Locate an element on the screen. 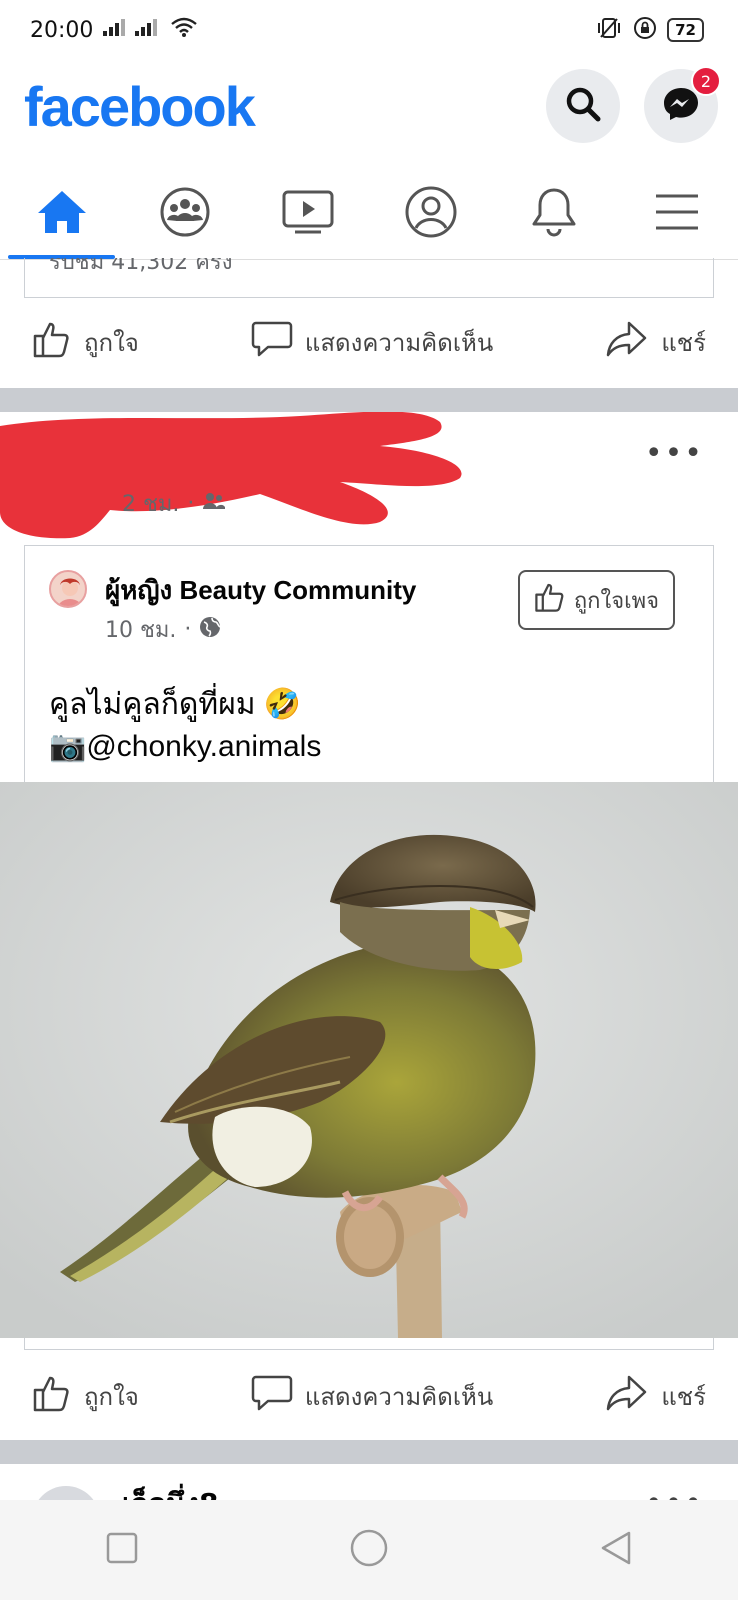  next-post-header: เจ็ดนึ่ง8 ••• is located at coordinates (369, 1484).